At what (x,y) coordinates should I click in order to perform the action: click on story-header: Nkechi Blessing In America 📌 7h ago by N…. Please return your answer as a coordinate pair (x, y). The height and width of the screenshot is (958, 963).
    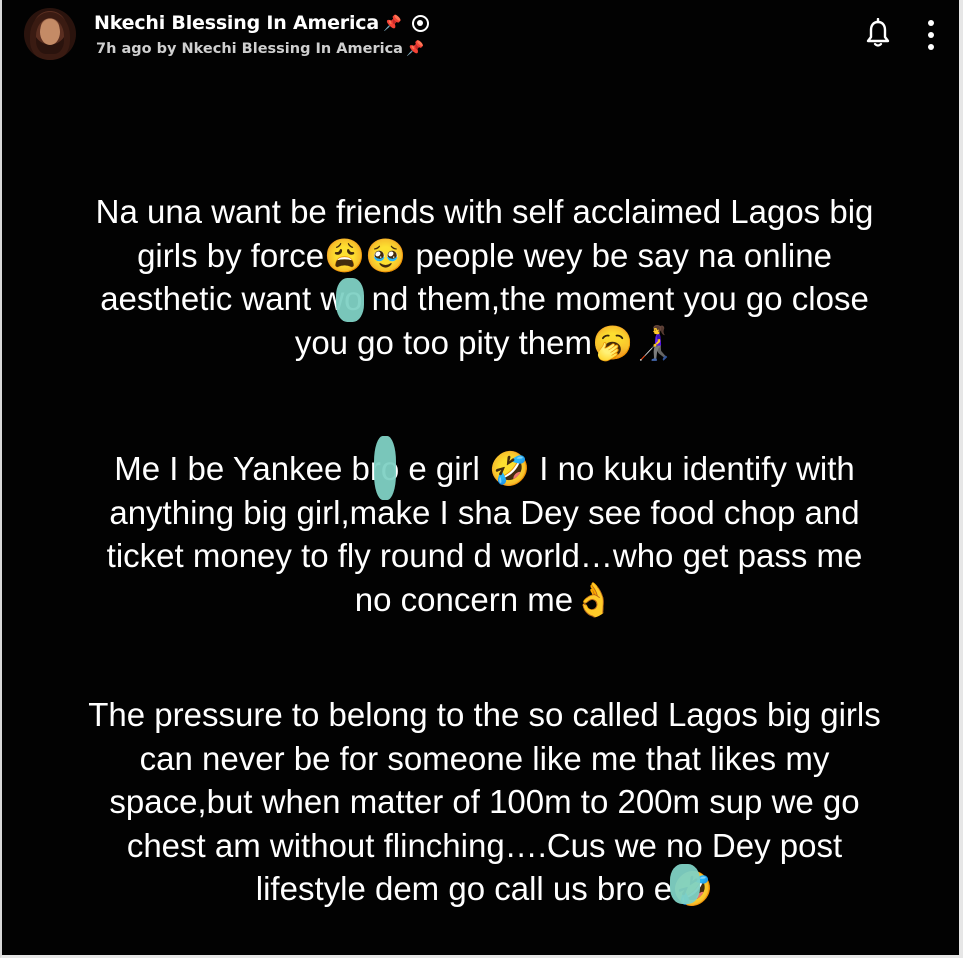
    Looking at the image, I should click on (489, 36).